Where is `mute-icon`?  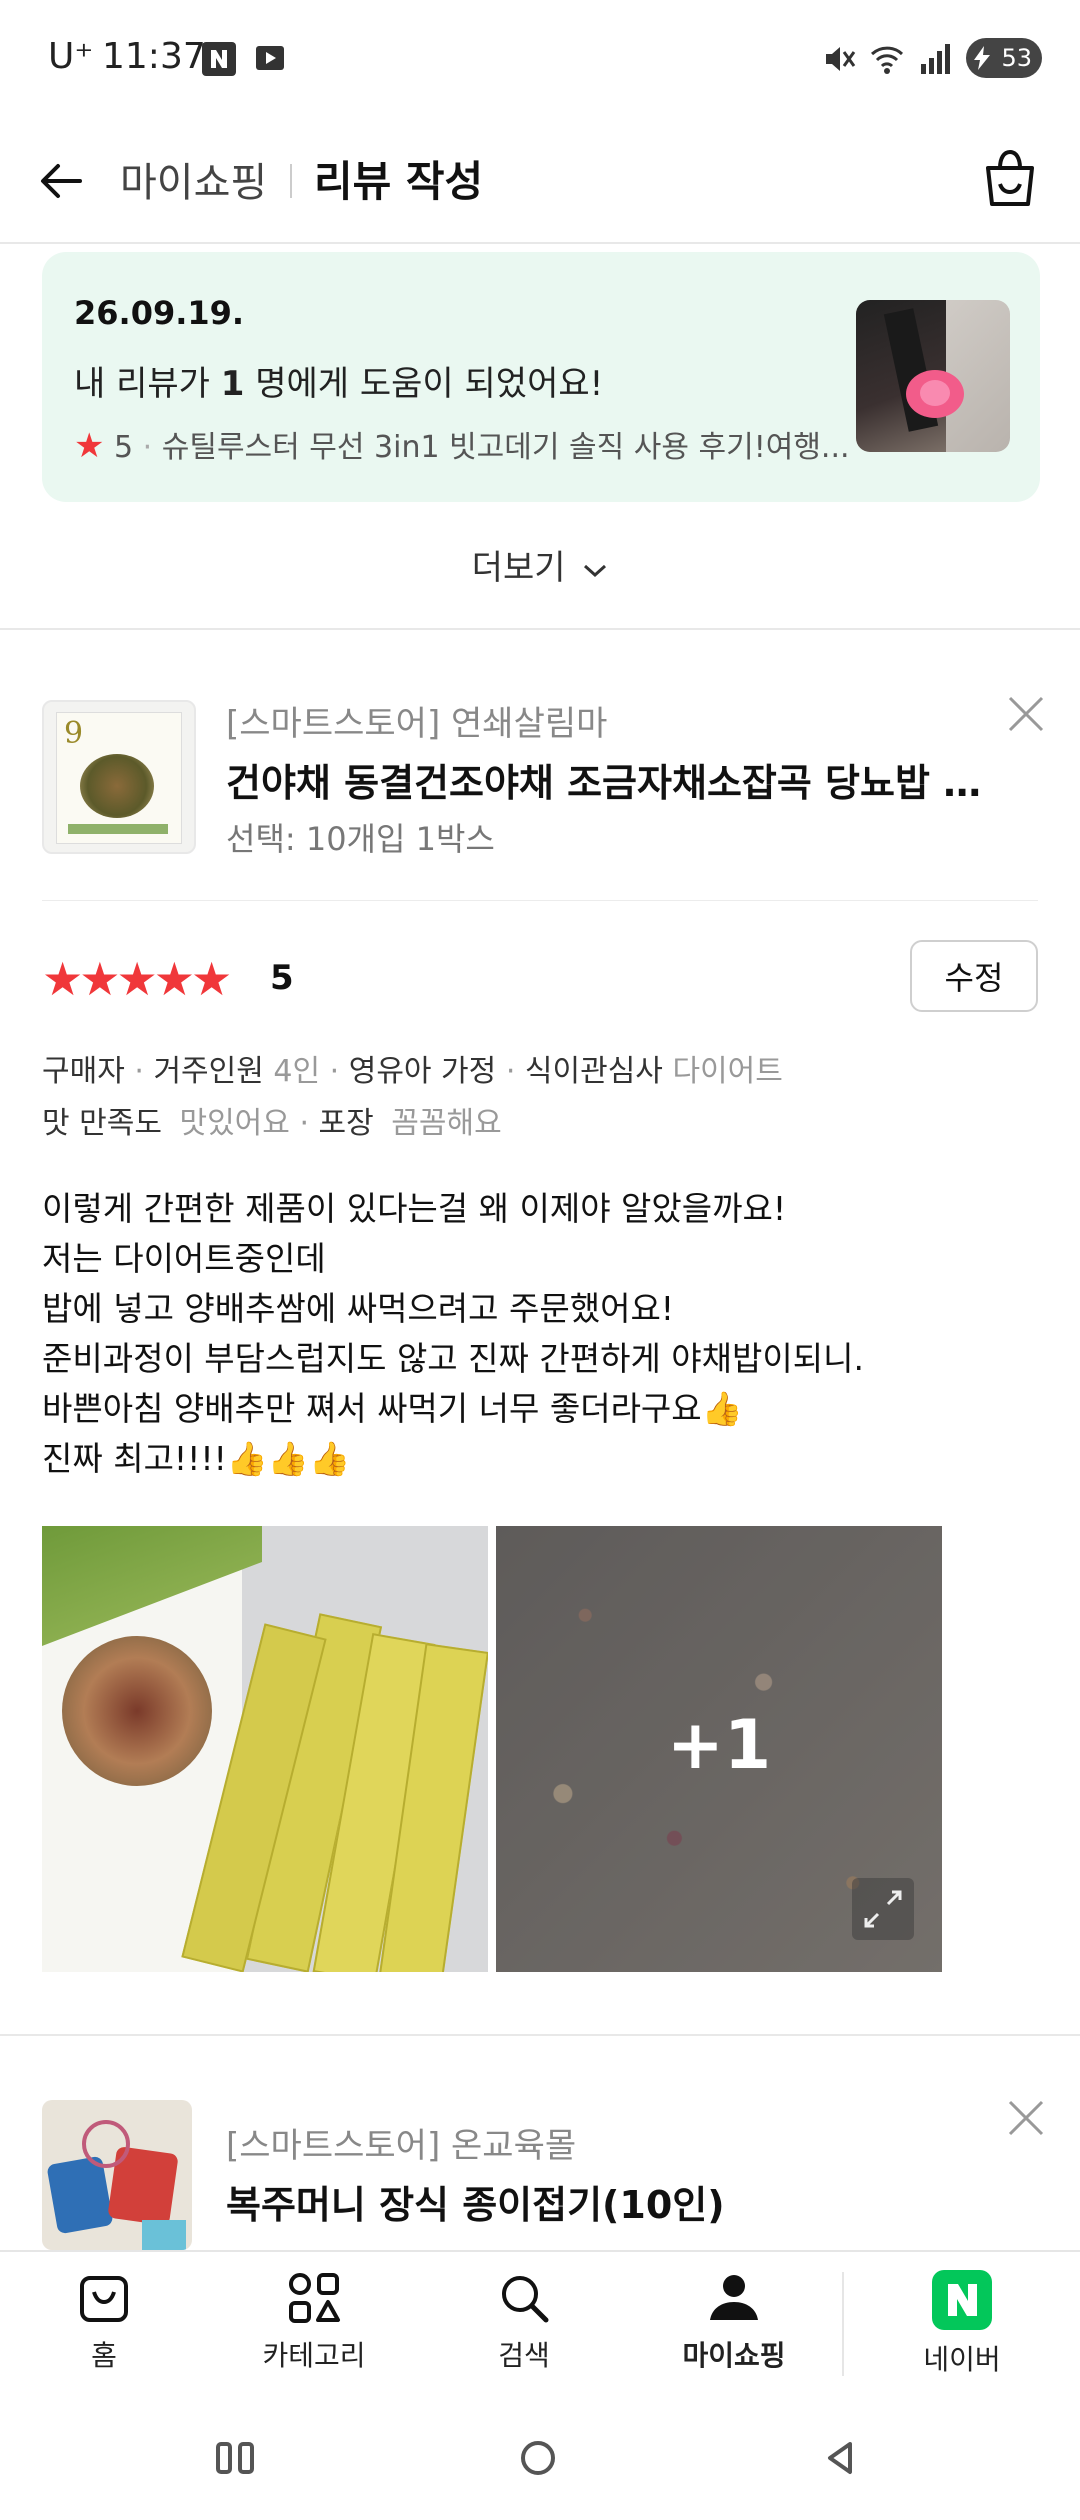 mute-icon is located at coordinates (841, 59).